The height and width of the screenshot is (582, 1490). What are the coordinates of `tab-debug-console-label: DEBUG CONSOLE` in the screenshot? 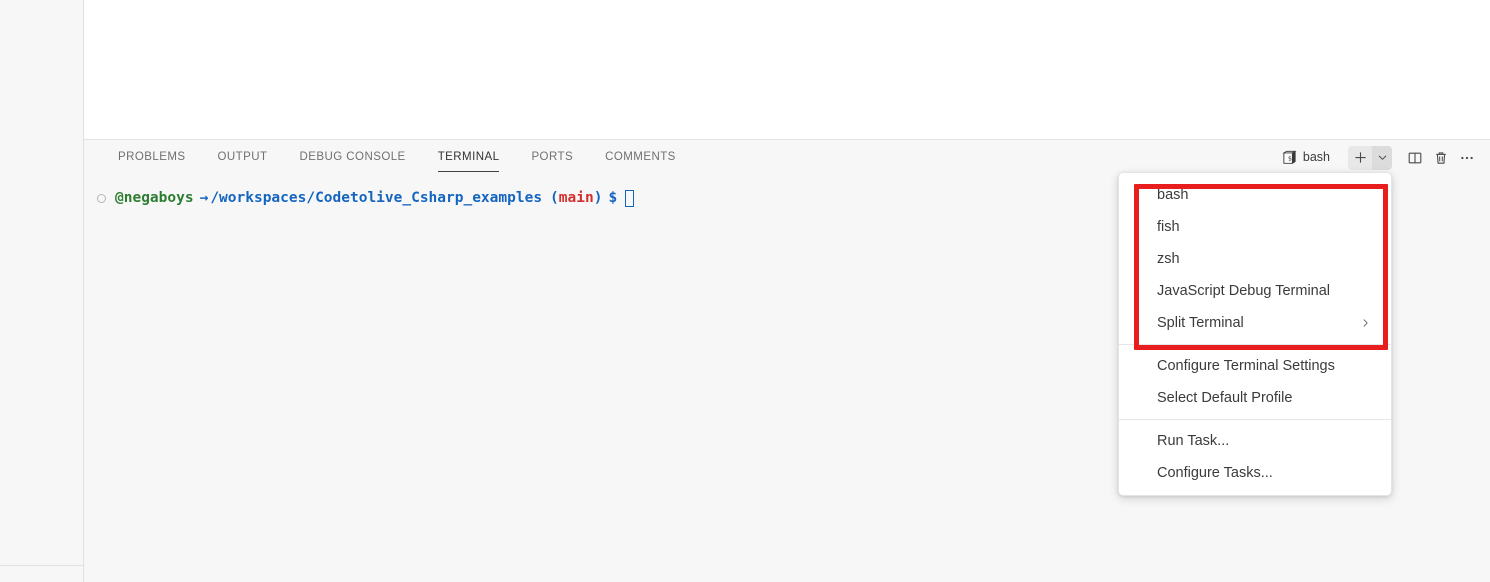 It's located at (352, 157).